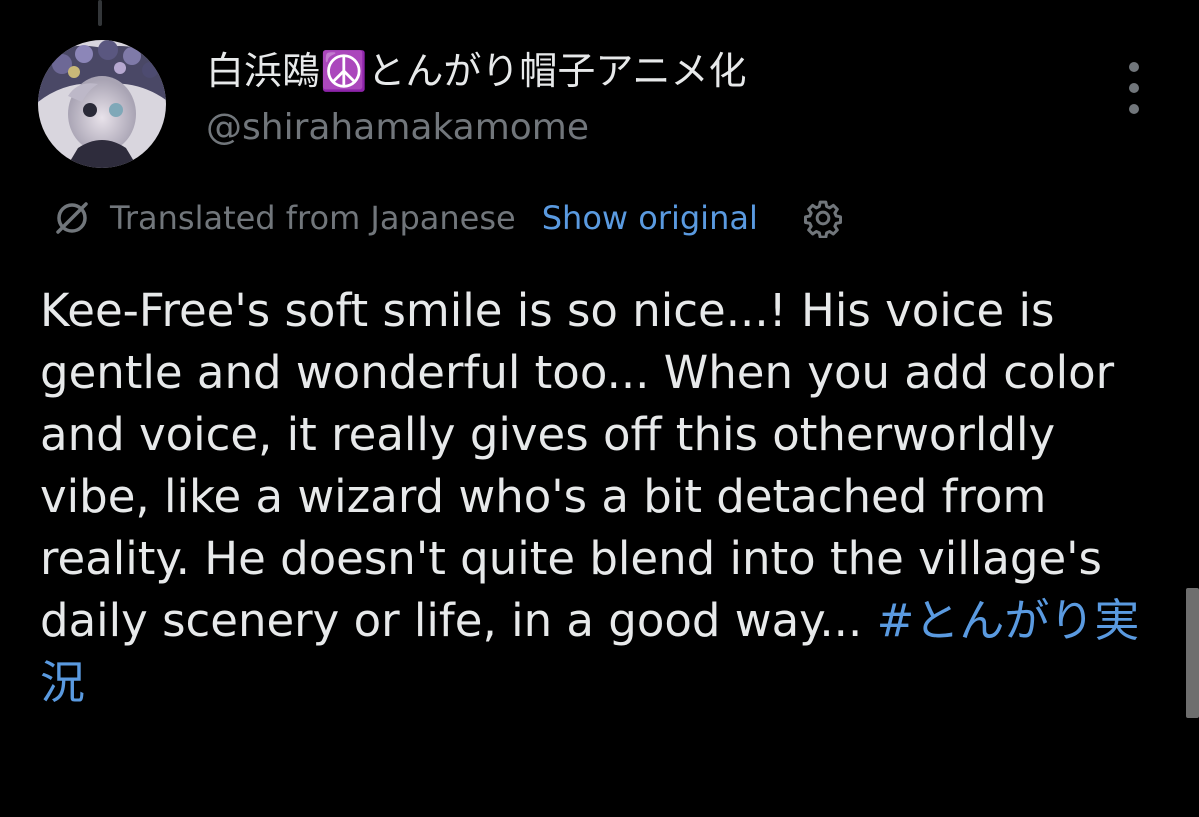 This screenshot has height=817, width=1199. Describe the element at coordinates (476, 71) in the screenshot. I see `author-display-name: 白浜鴎☮️とんがり帽子アニメ化` at that location.